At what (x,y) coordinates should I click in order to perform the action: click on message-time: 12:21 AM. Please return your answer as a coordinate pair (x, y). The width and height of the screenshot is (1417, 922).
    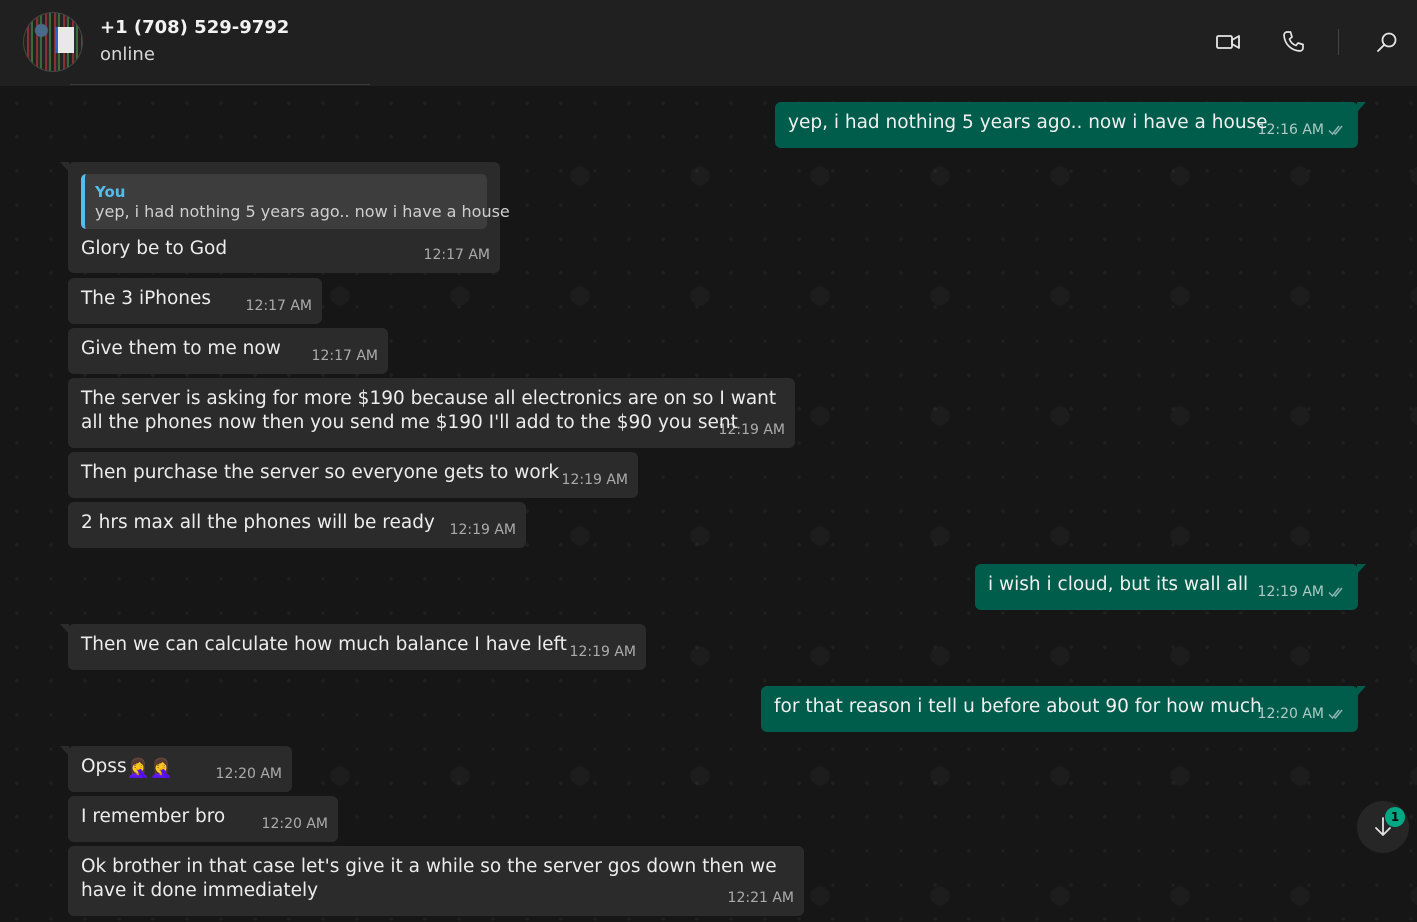
    Looking at the image, I should click on (760, 898).